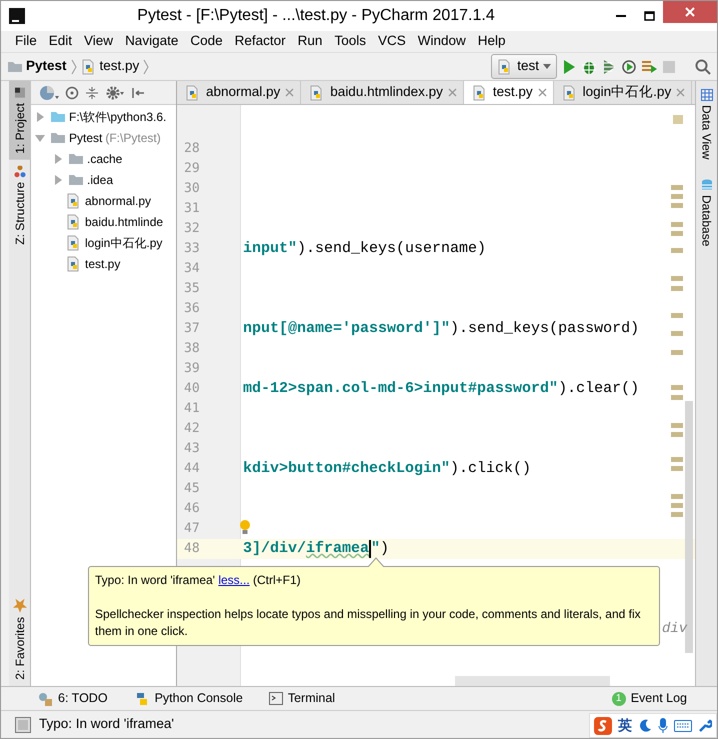 This screenshot has width=718, height=739. Describe the element at coordinates (442, 41) in the screenshot. I see `menu-item: Window` at that location.